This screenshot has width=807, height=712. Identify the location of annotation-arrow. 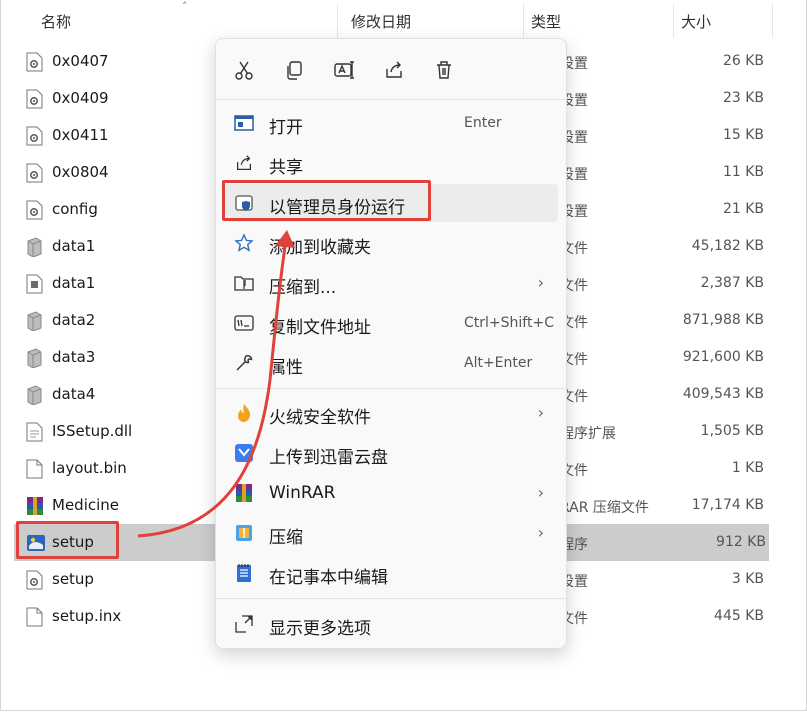
(216, 384).